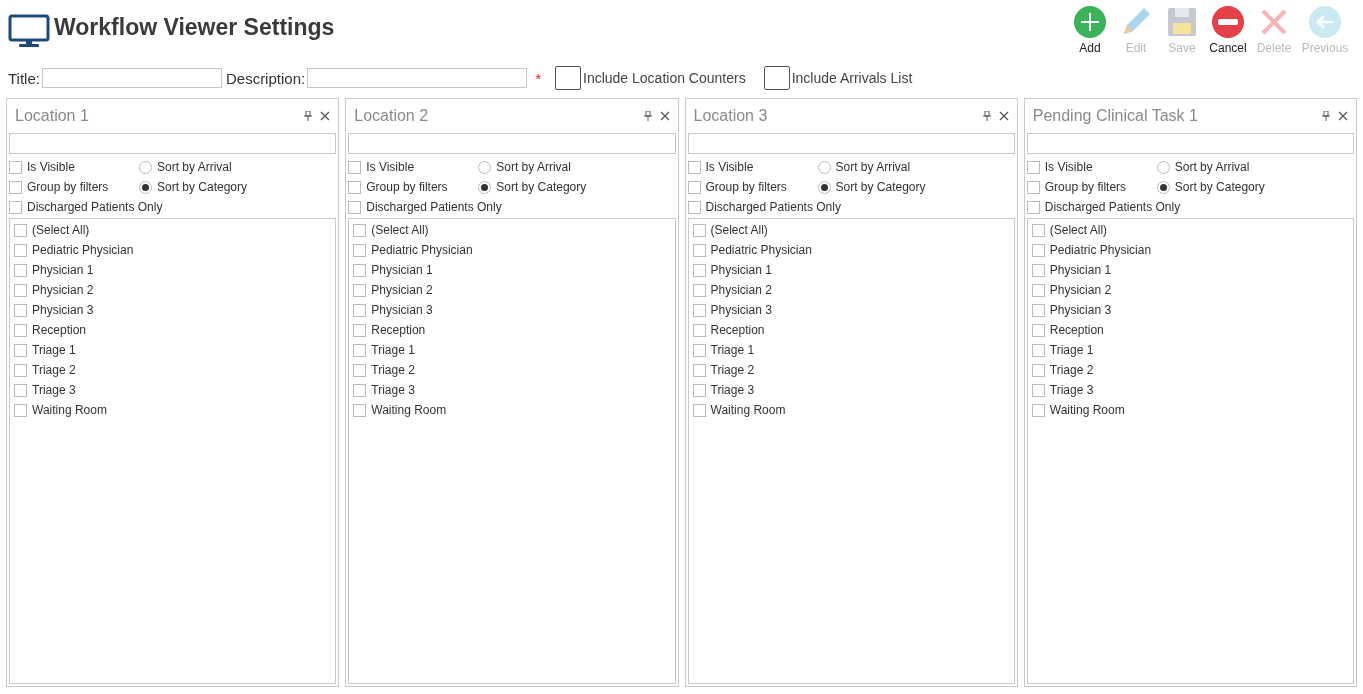  What do you see at coordinates (51, 167) in the screenshot?
I see `option-label: Is Visible` at bounding box center [51, 167].